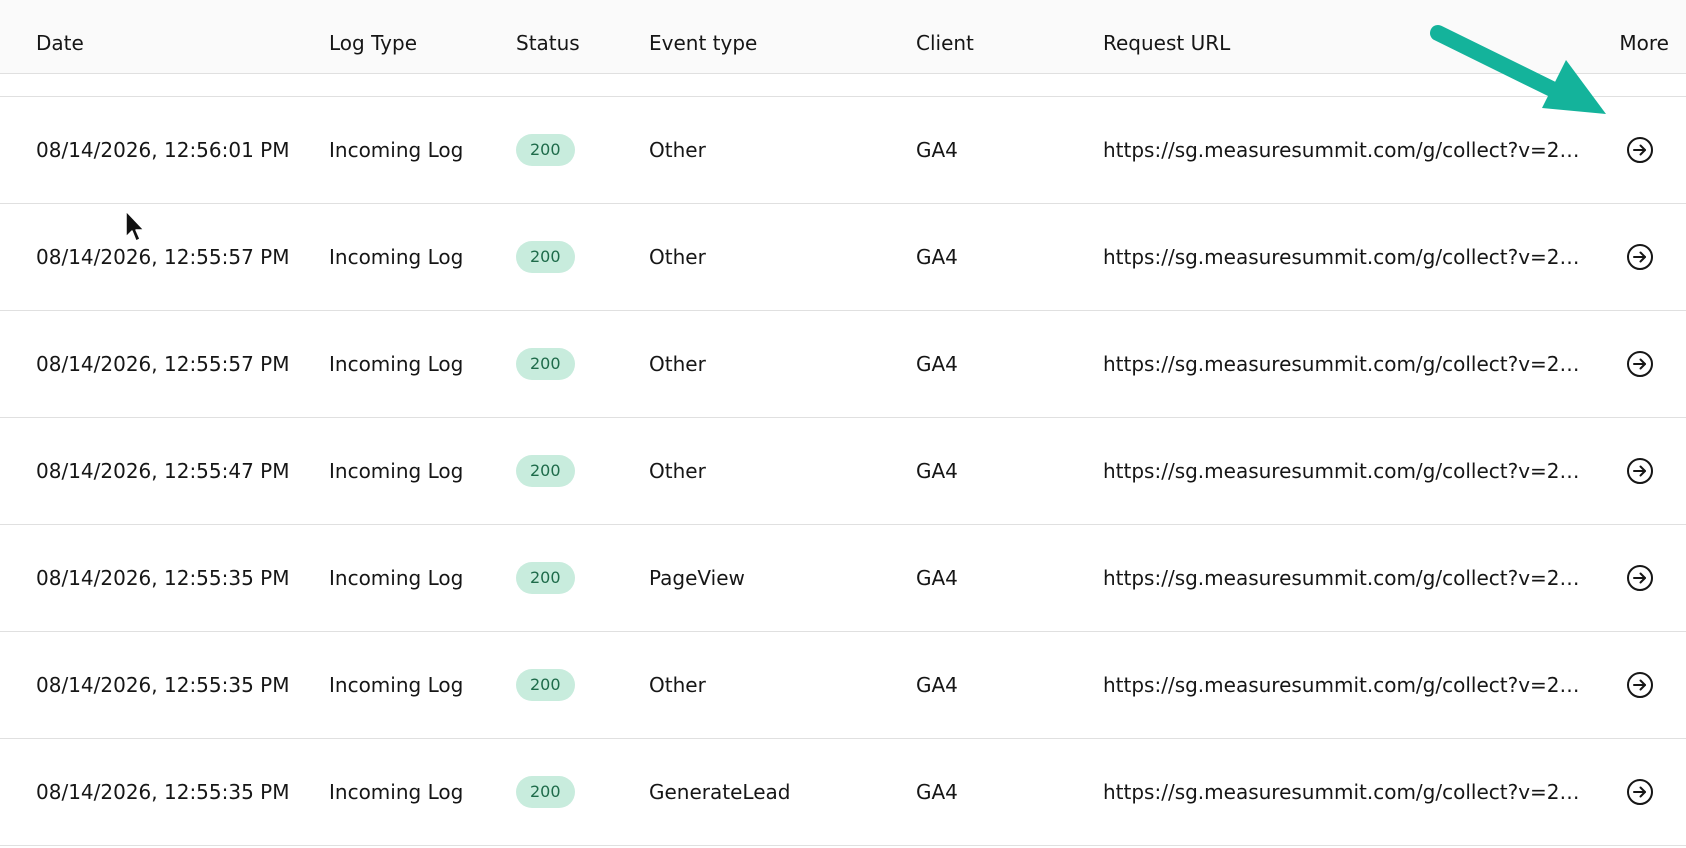 The image size is (1686, 848). What do you see at coordinates (163, 150) in the screenshot?
I see `cell-date: 08/14/2026, 12:56:01 PM` at bounding box center [163, 150].